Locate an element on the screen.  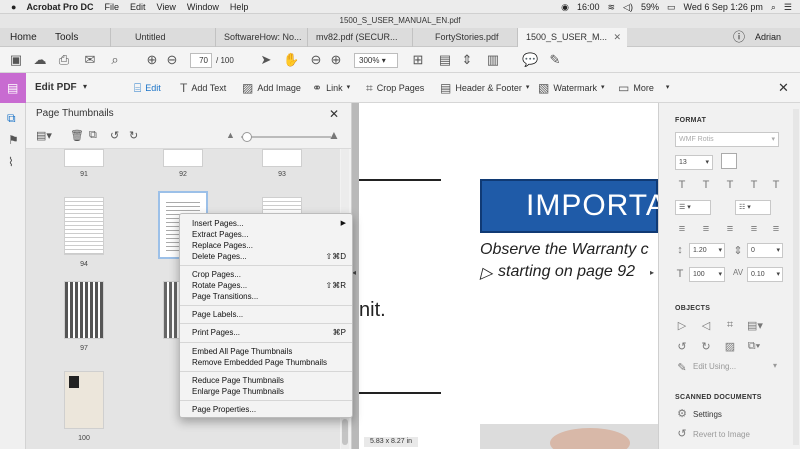
collapse-right-icon: ▸ is located at coordinates (652, 272).